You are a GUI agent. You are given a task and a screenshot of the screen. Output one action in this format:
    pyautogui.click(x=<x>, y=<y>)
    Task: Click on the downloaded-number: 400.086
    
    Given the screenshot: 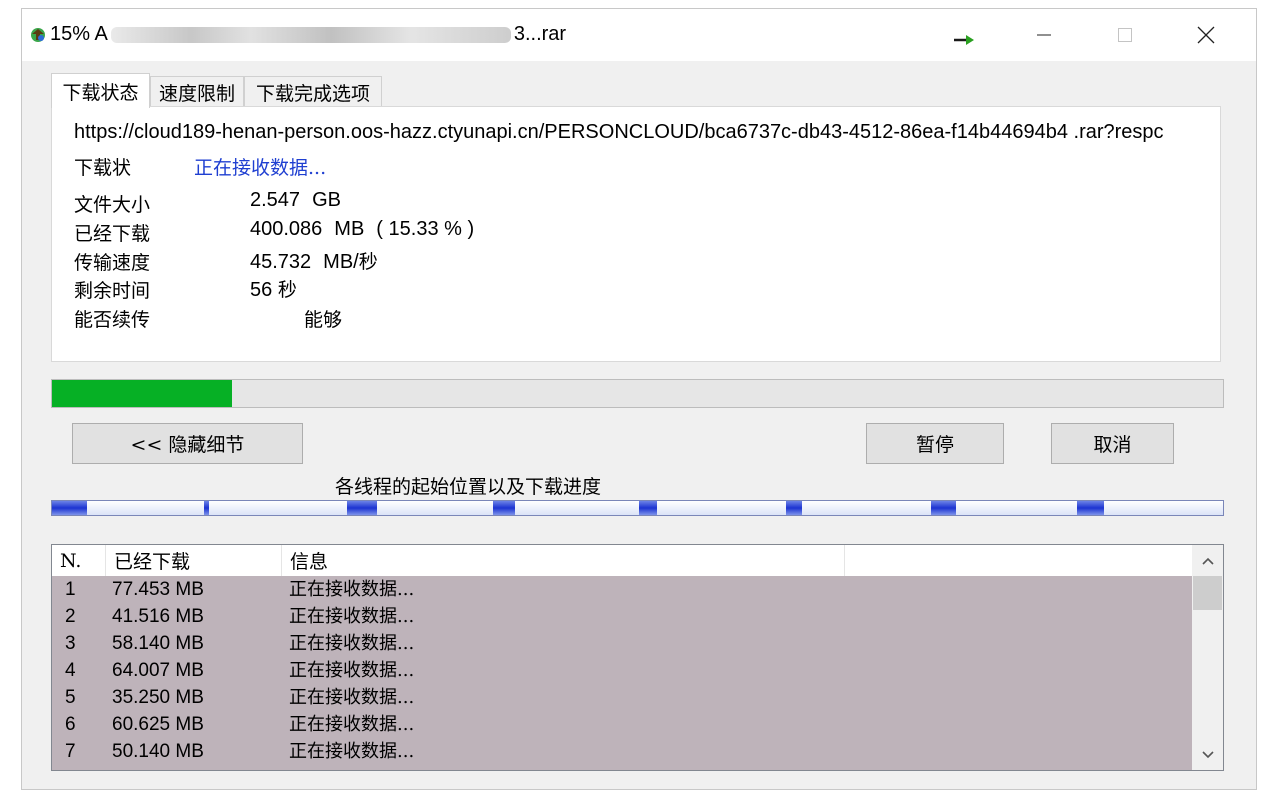 What is the action you would take?
    pyautogui.click(x=286, y=229)
    